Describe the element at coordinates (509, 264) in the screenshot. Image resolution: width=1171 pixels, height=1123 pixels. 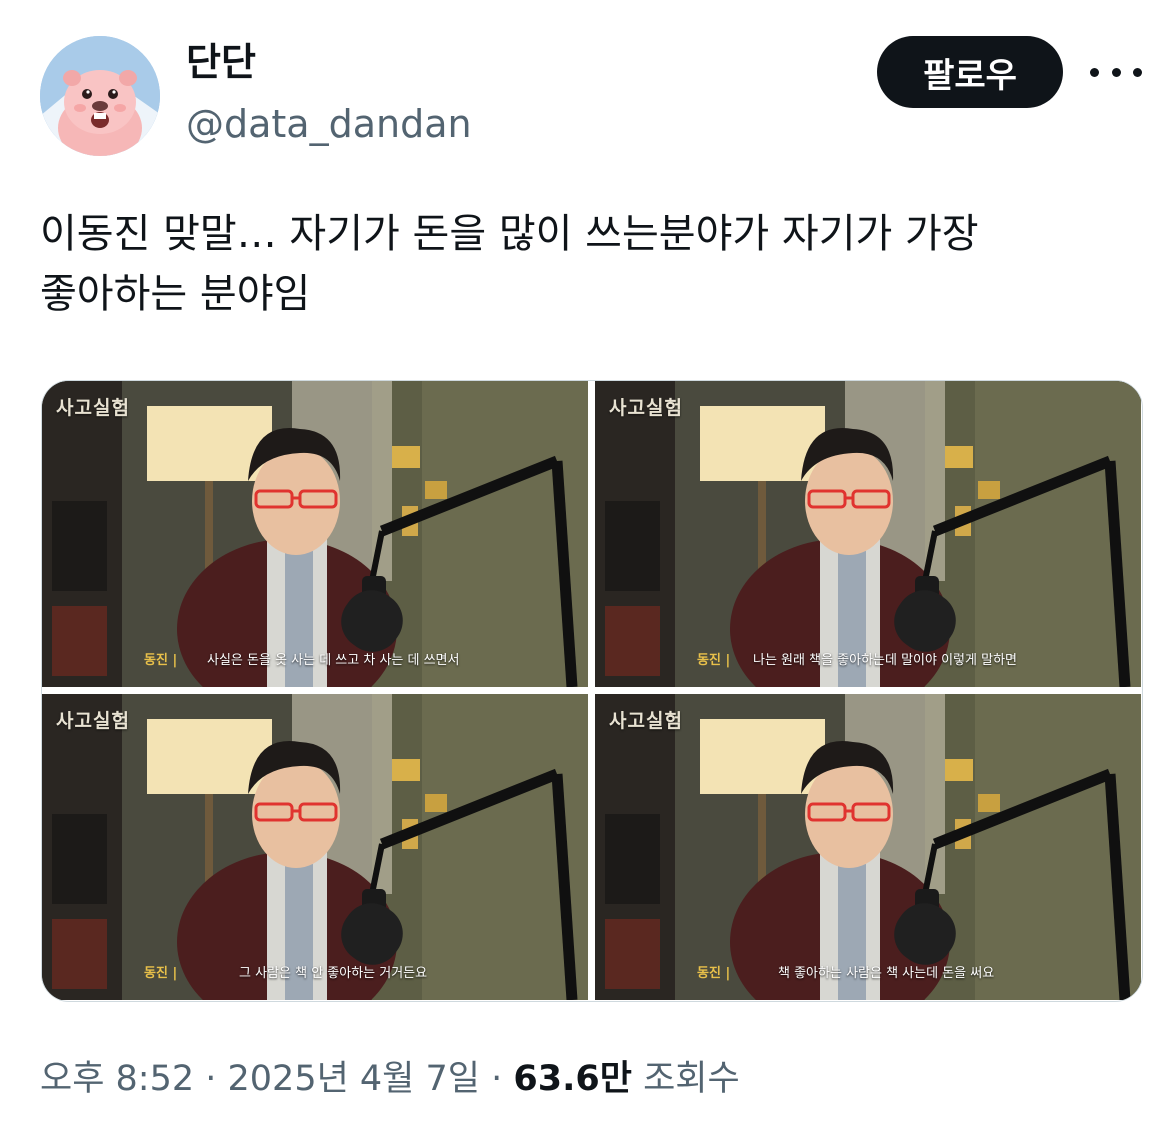
I see `tweet-text: 이동진 맞말… 자기가 돈을 많이 쓰는분야가 자기가 가장 좋아하는 분야임` at that location.